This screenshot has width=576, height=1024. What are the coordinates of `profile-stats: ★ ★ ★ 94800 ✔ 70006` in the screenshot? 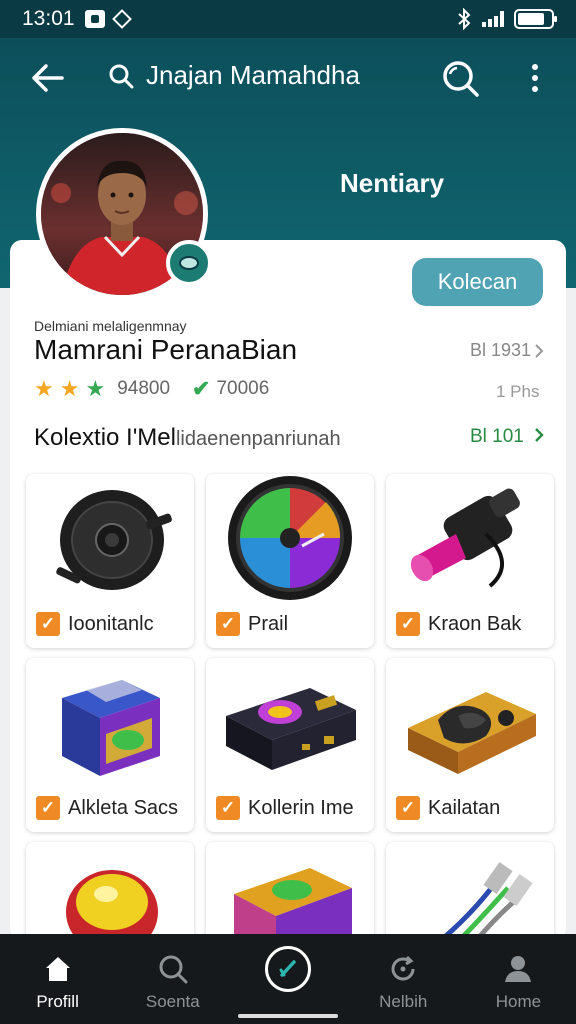 It's located at (151, 389).